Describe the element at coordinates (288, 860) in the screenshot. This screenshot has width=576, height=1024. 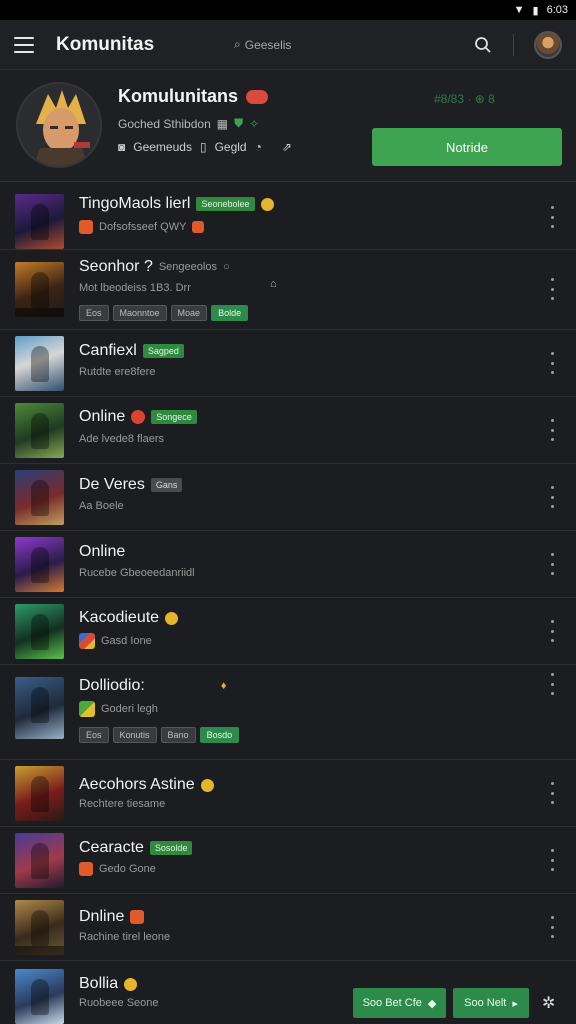
I see `list-item: Cearacte Sosolde Gedo Gone` at that location.